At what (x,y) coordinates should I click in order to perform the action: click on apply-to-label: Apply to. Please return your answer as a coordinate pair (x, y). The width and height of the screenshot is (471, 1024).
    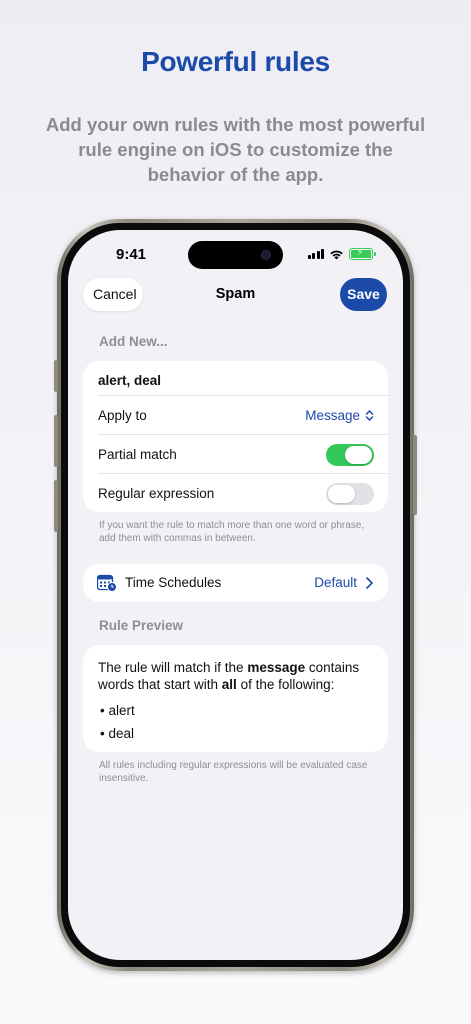
    Looking at the image, I should click on (122, 415).